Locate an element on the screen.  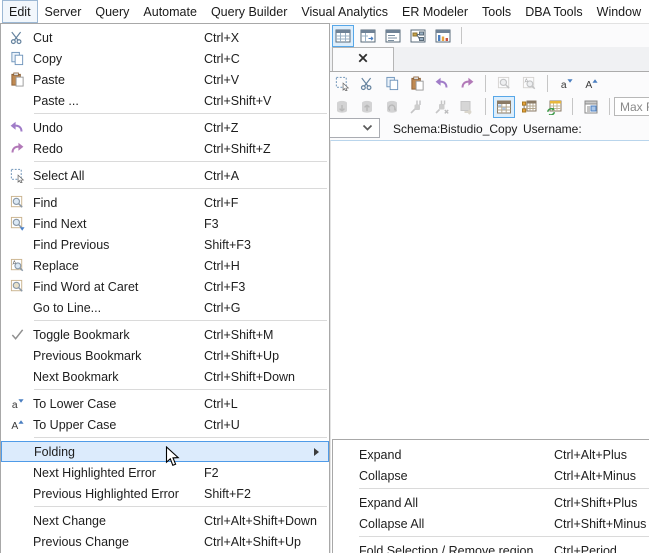
menubar-item-window: Window is located at coordinates (619, 11).